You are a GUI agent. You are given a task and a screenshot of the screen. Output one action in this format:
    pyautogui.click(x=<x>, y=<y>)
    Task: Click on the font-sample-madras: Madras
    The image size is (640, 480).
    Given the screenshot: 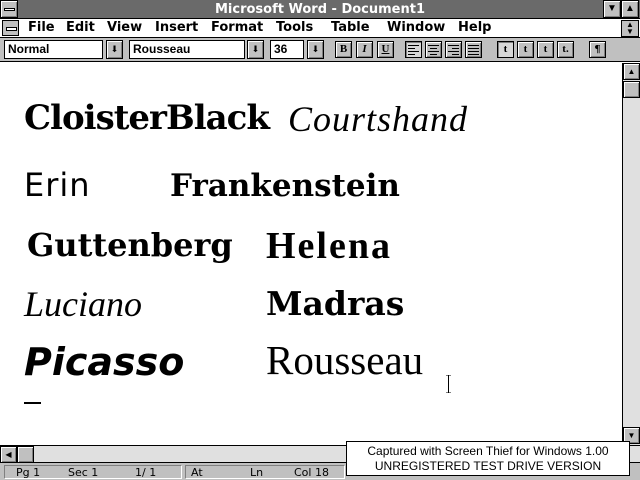 What is the action you would take?
    pyautogui.click(x=335, y=303)
    